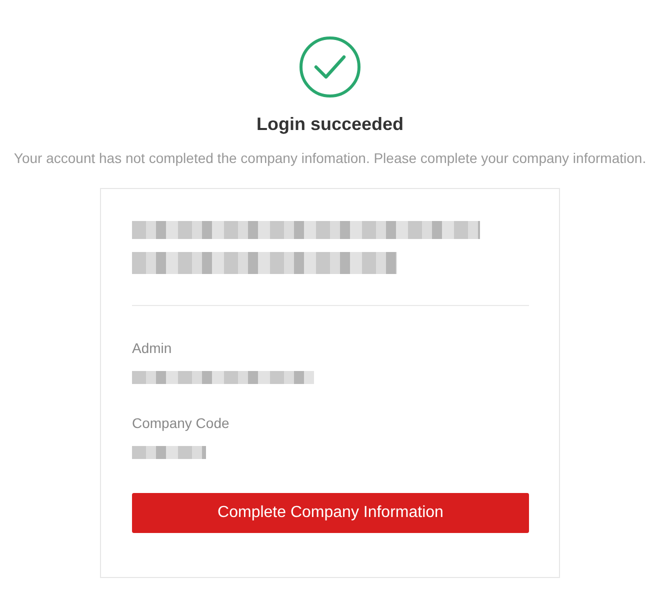 The width and height of the screenshot is (660, 611). I want to click on field-label: Admin, so click(152, 348).